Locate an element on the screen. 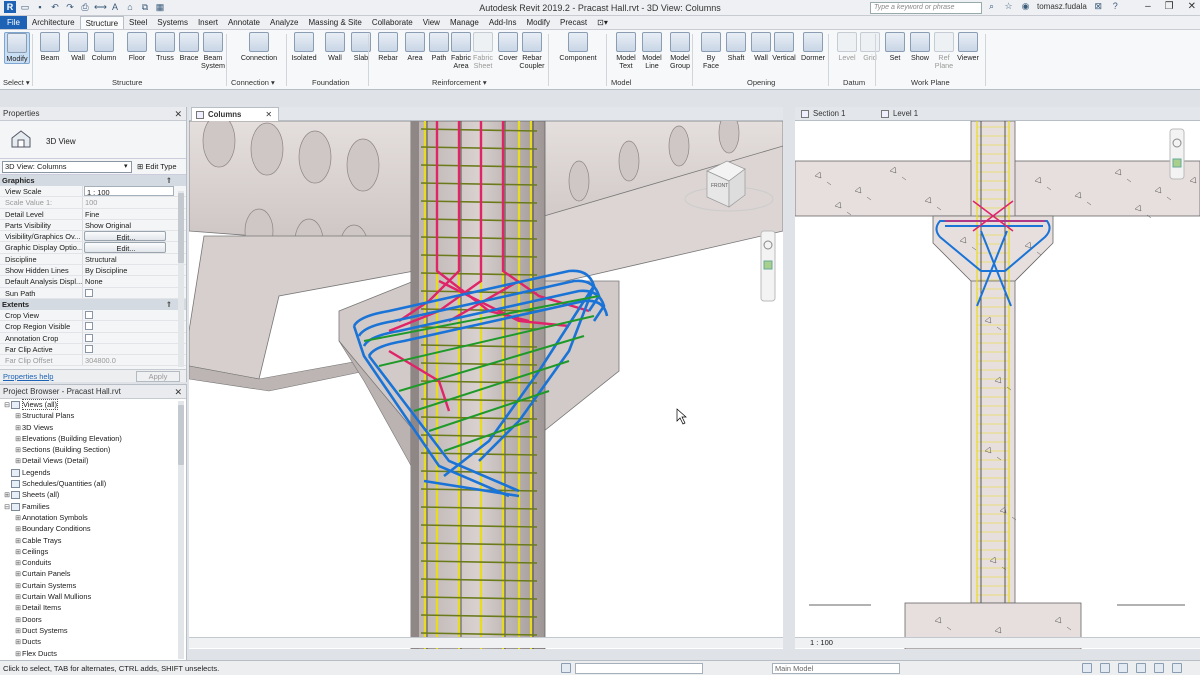  close-views-icon: ⧉ is located at coordinates (145, 7).